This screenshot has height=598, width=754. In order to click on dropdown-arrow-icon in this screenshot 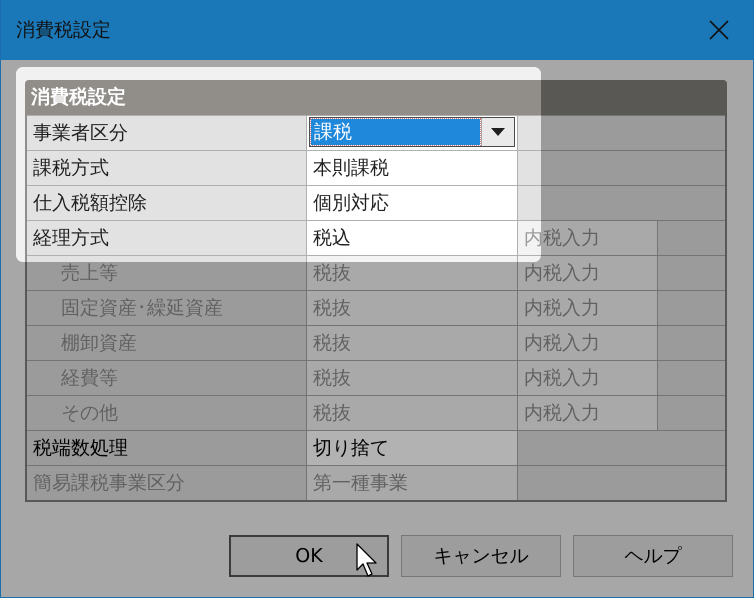, I will do `click(498, 132)`.